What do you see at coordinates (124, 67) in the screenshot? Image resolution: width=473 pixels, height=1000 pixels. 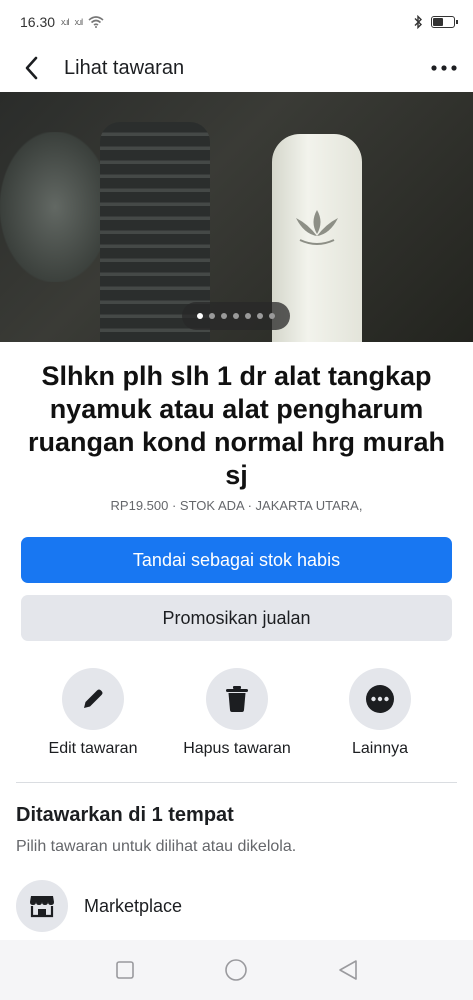 I see `page-title: Lihat tawaran` at bounding box center [124, 67].